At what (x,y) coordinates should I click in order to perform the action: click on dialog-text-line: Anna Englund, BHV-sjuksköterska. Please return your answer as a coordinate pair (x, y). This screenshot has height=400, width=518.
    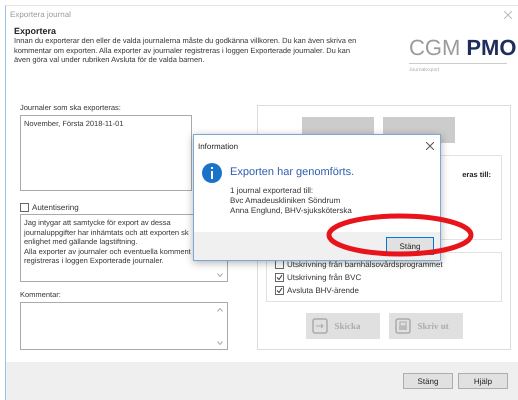
    Looking at the image, I should click on (291, 211).